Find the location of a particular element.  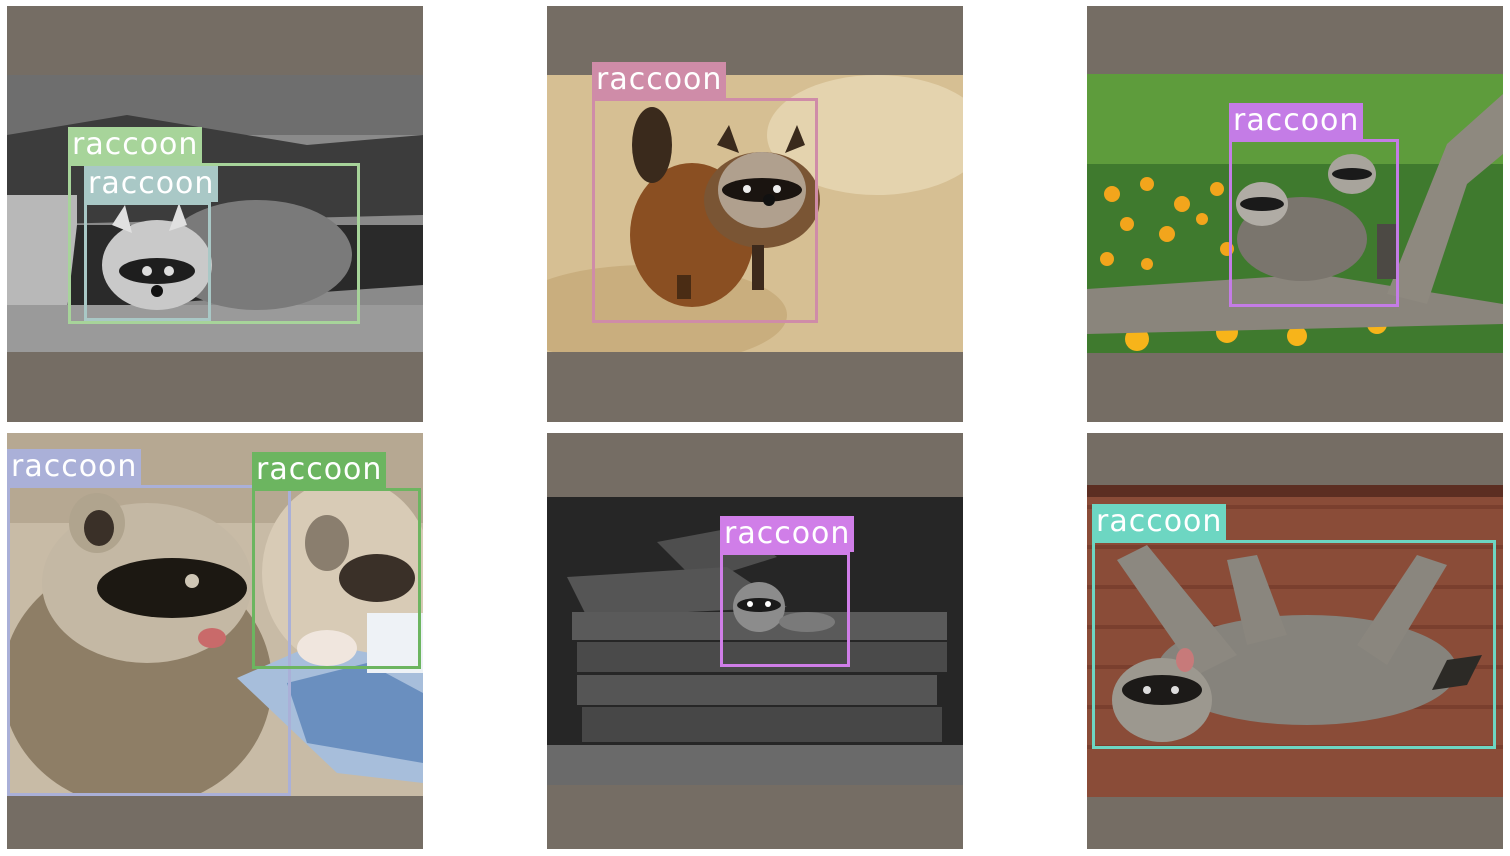

bounding-box-4b is located at coordinates (336, 578).